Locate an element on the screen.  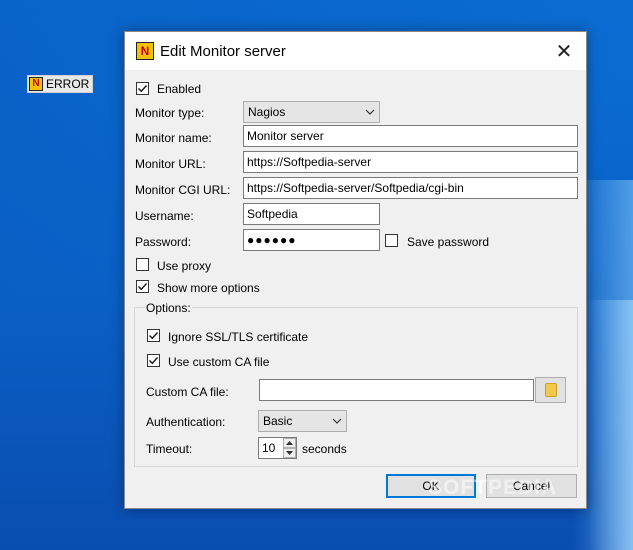
timeout-decrement-button is located at coordinates (289, 453).